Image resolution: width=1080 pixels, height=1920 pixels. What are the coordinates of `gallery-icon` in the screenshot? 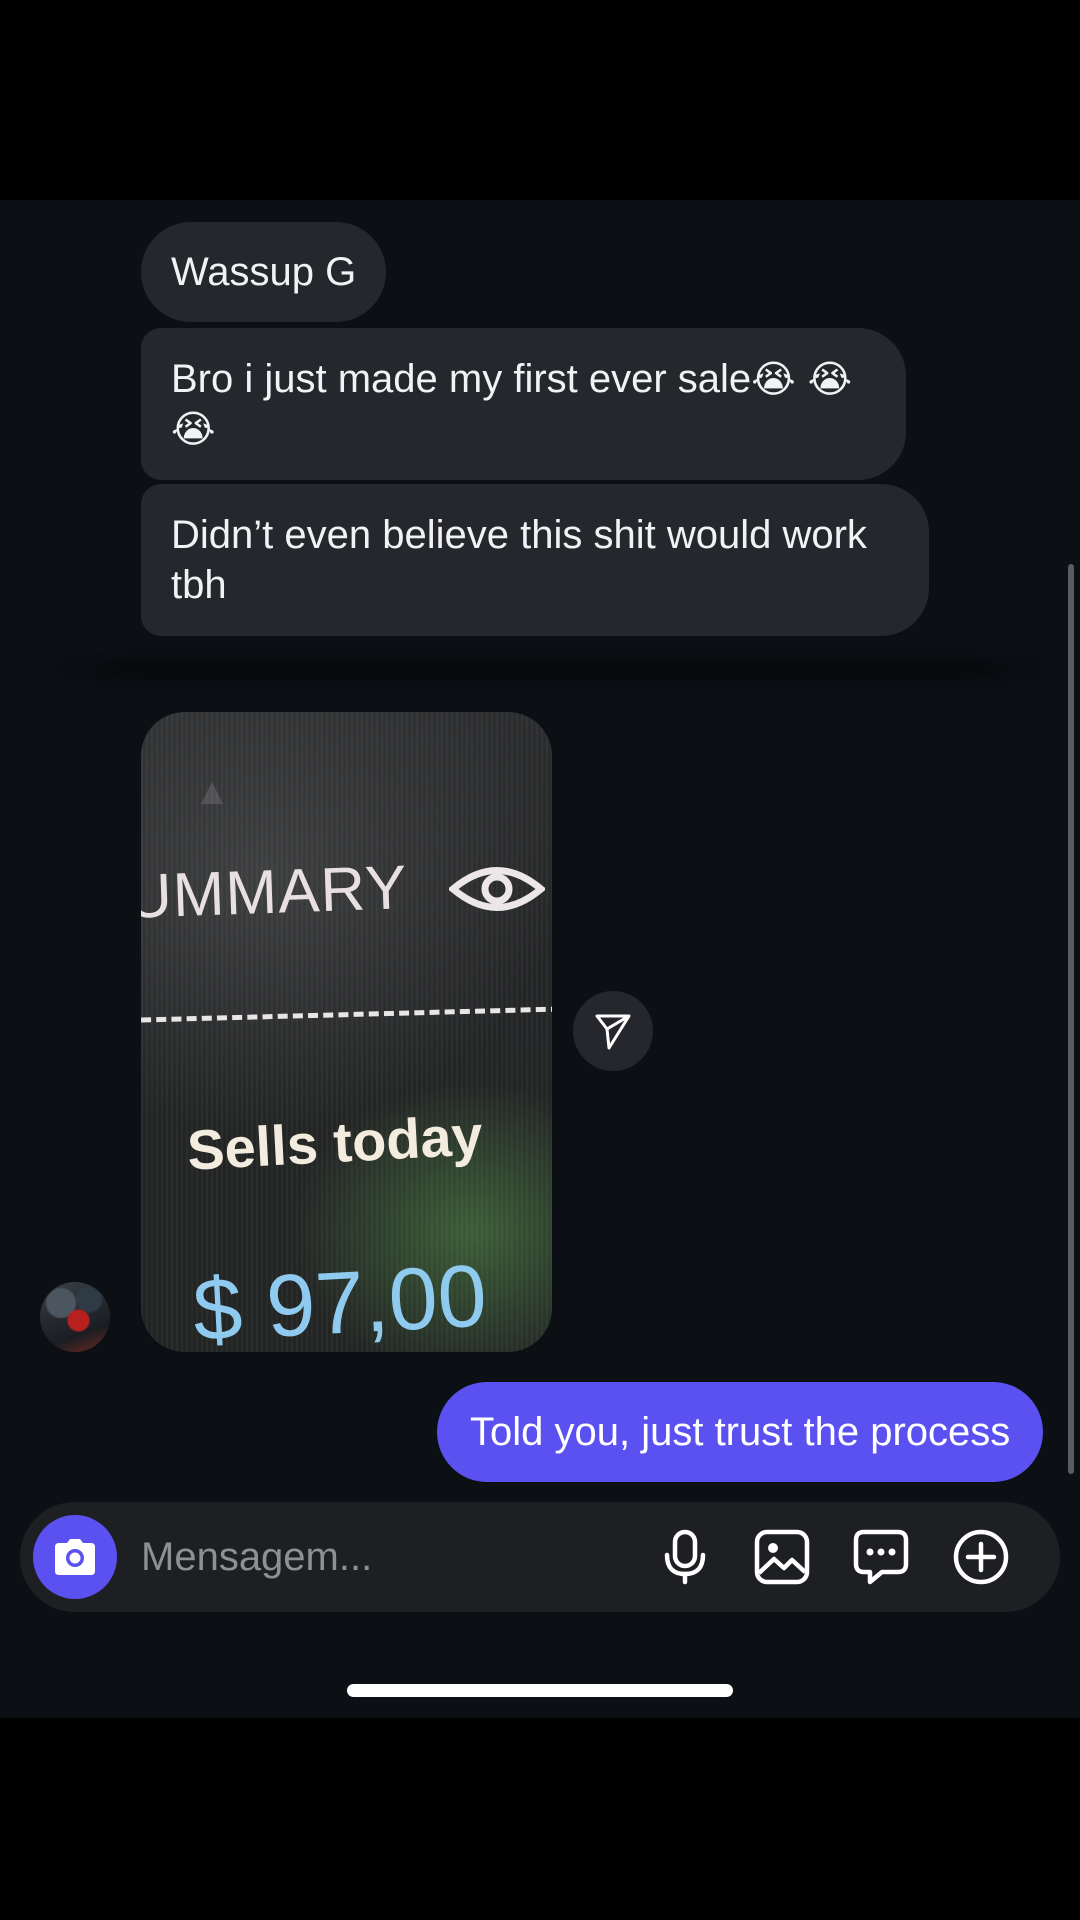 It's located at (782, 1557).